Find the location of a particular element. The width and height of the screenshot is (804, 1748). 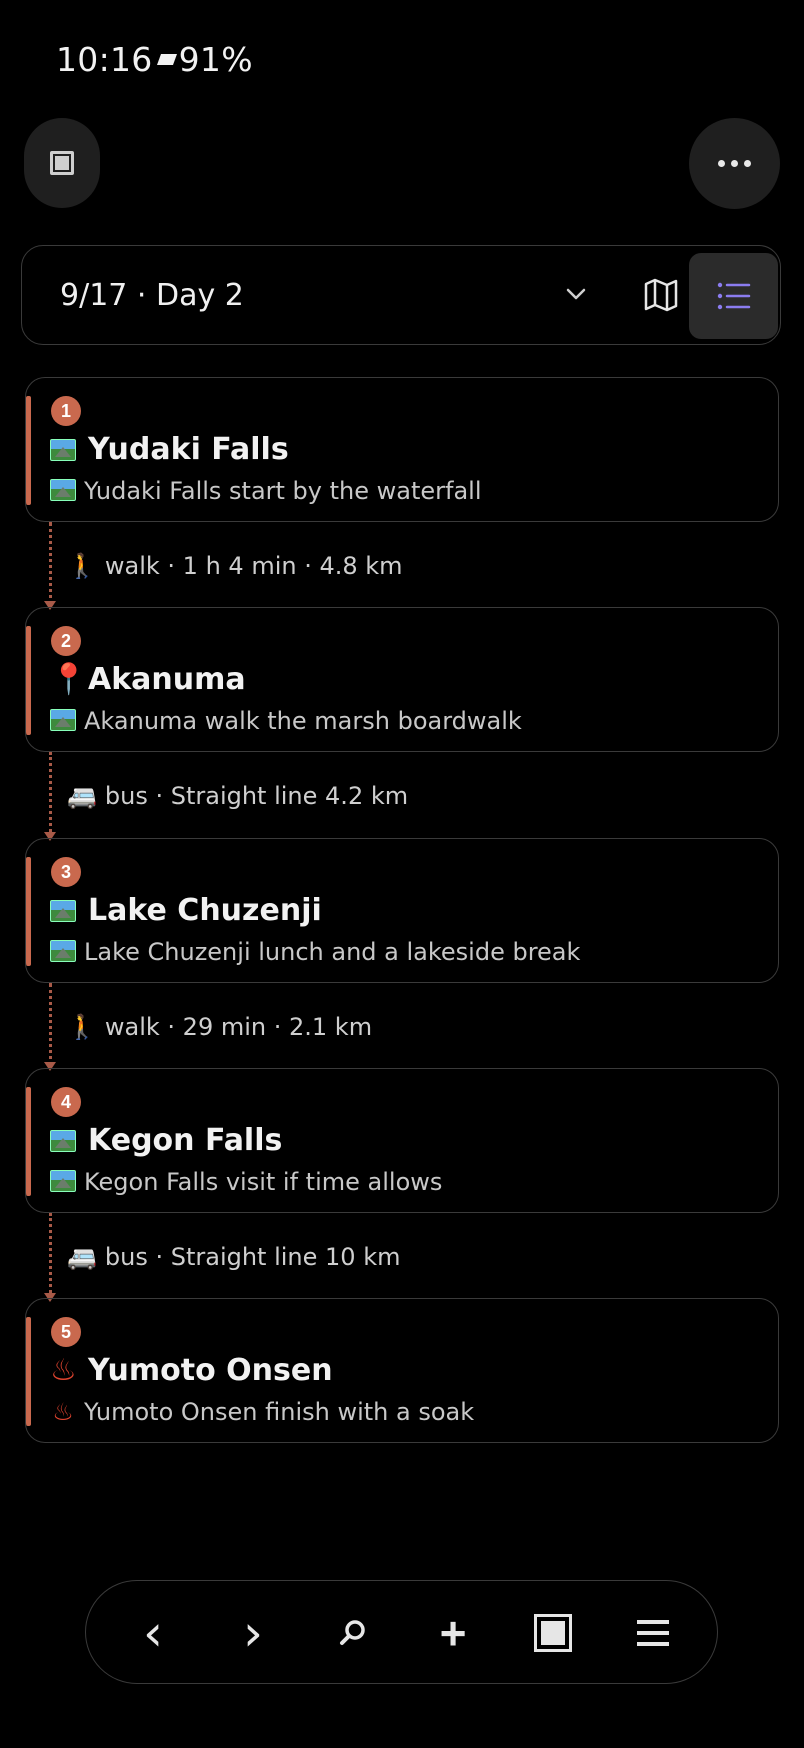

menu-icon is located at coordinates (653, 1633).